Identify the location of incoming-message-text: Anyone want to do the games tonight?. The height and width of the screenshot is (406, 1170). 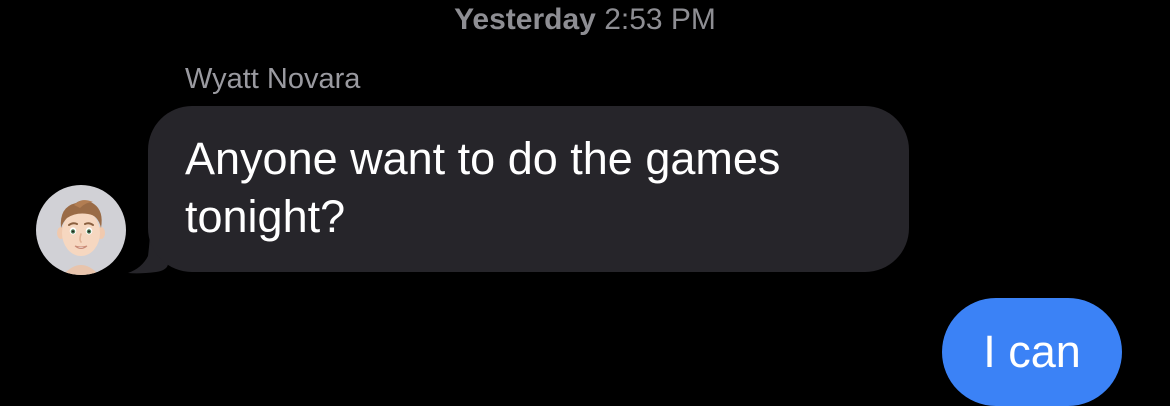
(483, 187).